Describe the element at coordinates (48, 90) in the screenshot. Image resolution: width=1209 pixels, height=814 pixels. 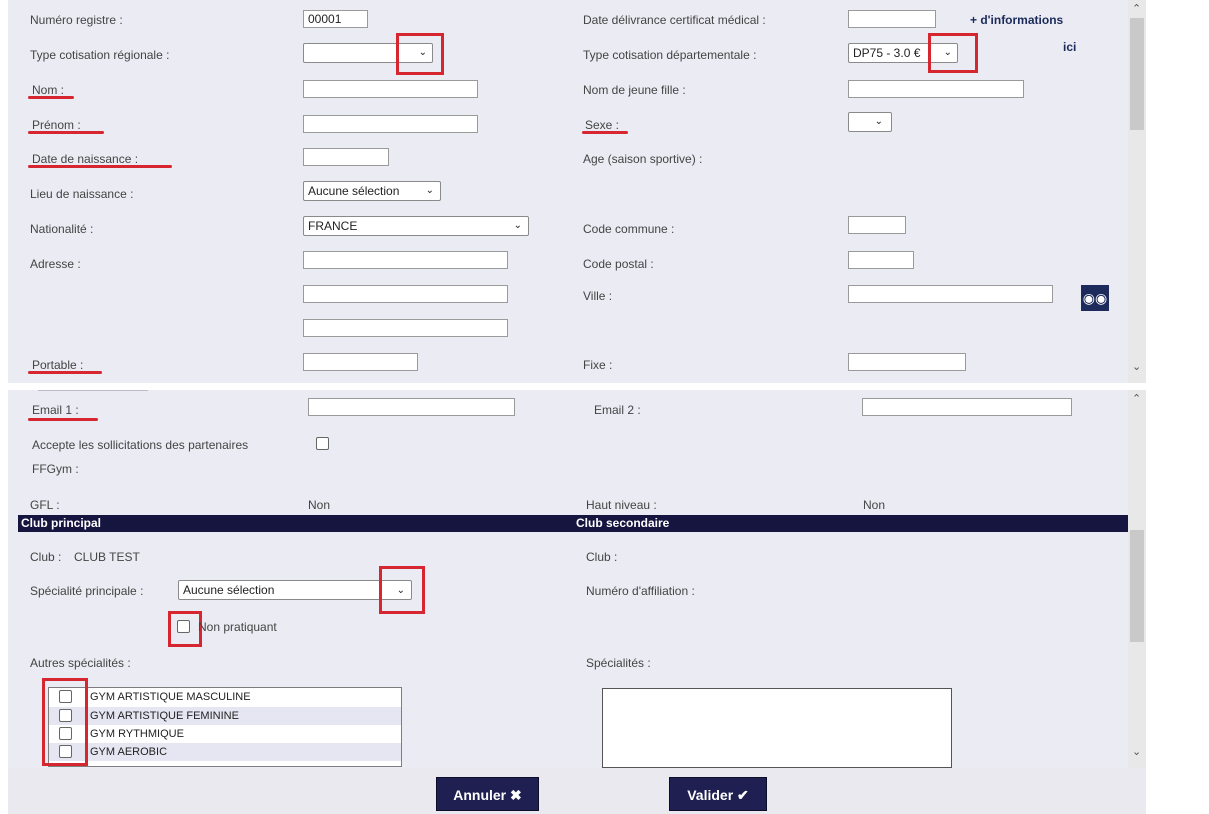
I see `nom-label: Nom :` at that location.